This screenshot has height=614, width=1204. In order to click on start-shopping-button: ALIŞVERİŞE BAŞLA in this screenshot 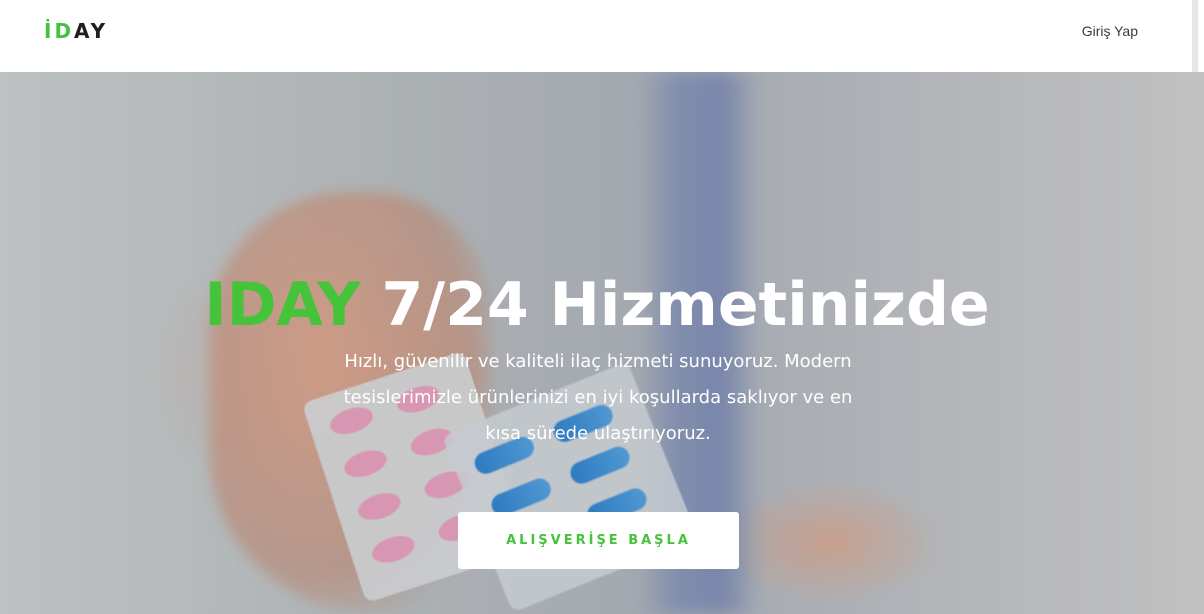, I will do `click(598, 540)`.